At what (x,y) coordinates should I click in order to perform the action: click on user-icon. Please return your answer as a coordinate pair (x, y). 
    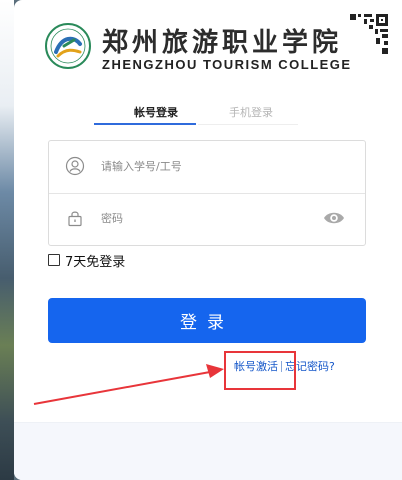
    Looking at the image, I should click on (75, 166).